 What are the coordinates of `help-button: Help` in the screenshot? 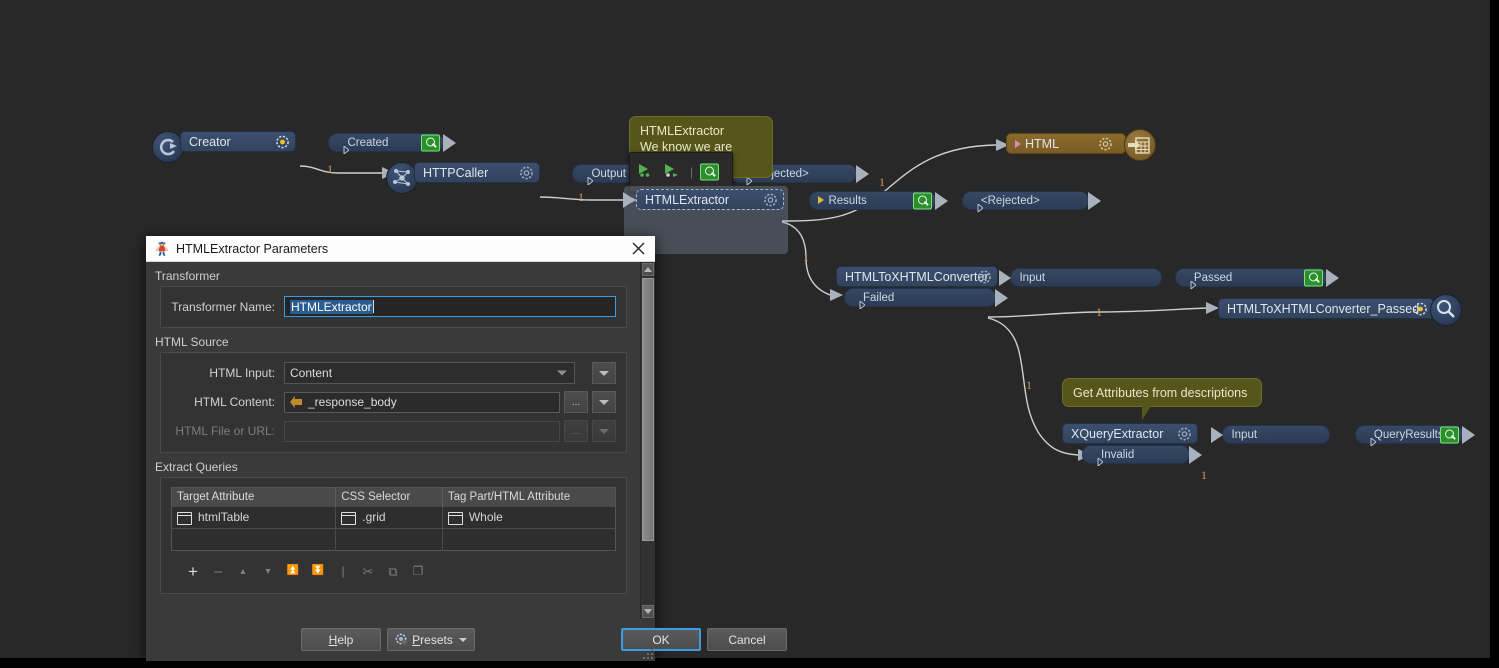 It's located at (341, 639).